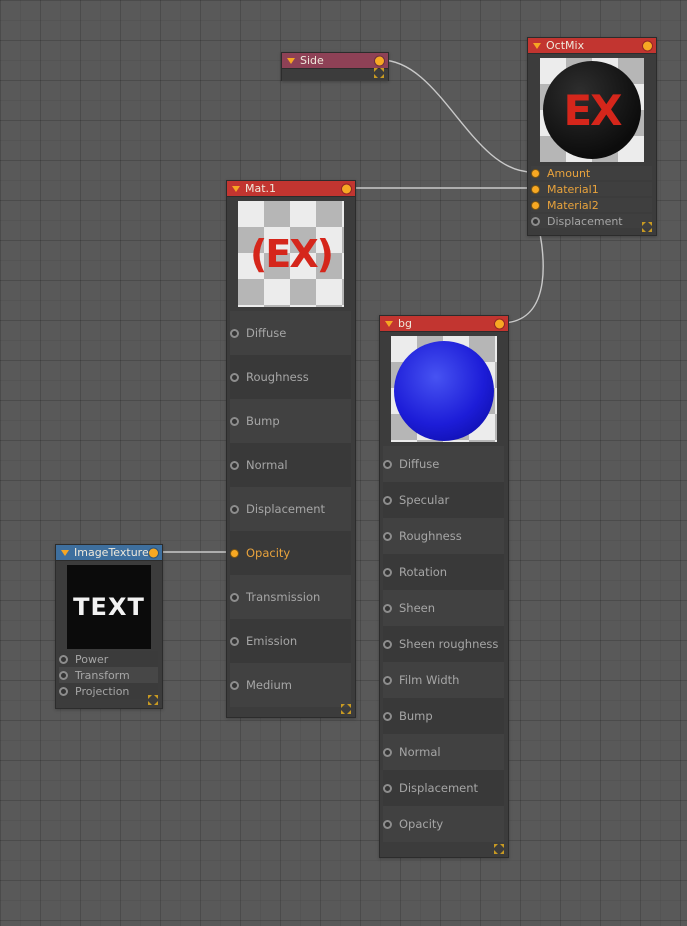 Image resolution: width=687 pixels, height=926 pixels. What do you see at coordinates (443, 608) in the screenshot?
I see `input-row-sheen: Sheen` at bounding box center [443, 608].